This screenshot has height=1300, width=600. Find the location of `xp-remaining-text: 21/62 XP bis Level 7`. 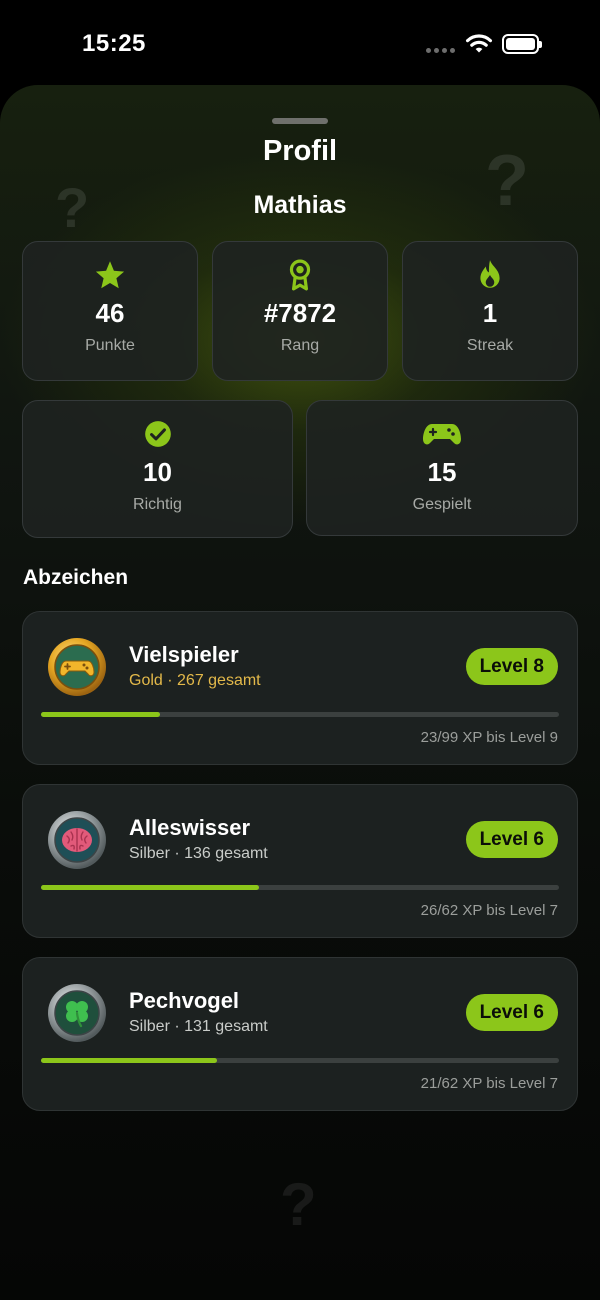

xp-remaining-text: 21/62 XP bis Level 7 is located at coordinates (489, 1083).